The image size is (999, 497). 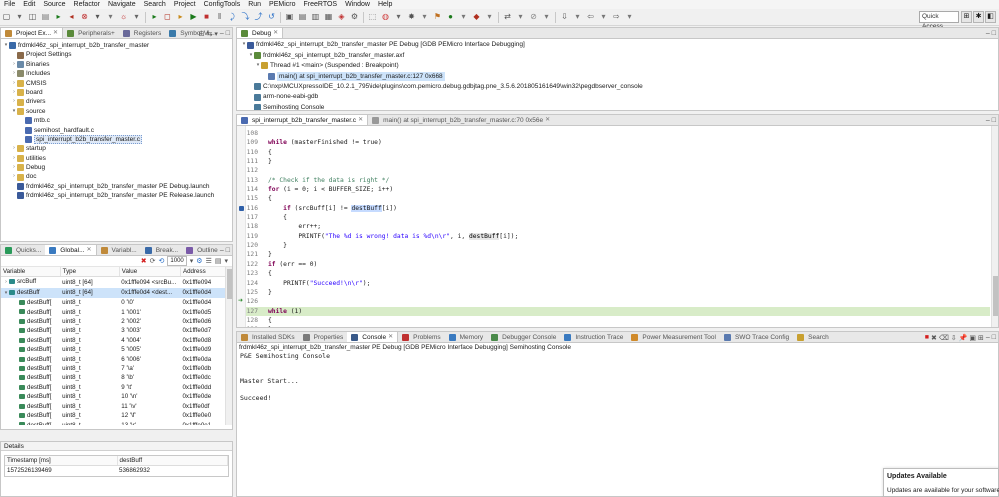 What do you see at coordinates (591, 17) in the screenshot?
I see `toolbar-icon: ⇦` at bounding box center [591, 17].